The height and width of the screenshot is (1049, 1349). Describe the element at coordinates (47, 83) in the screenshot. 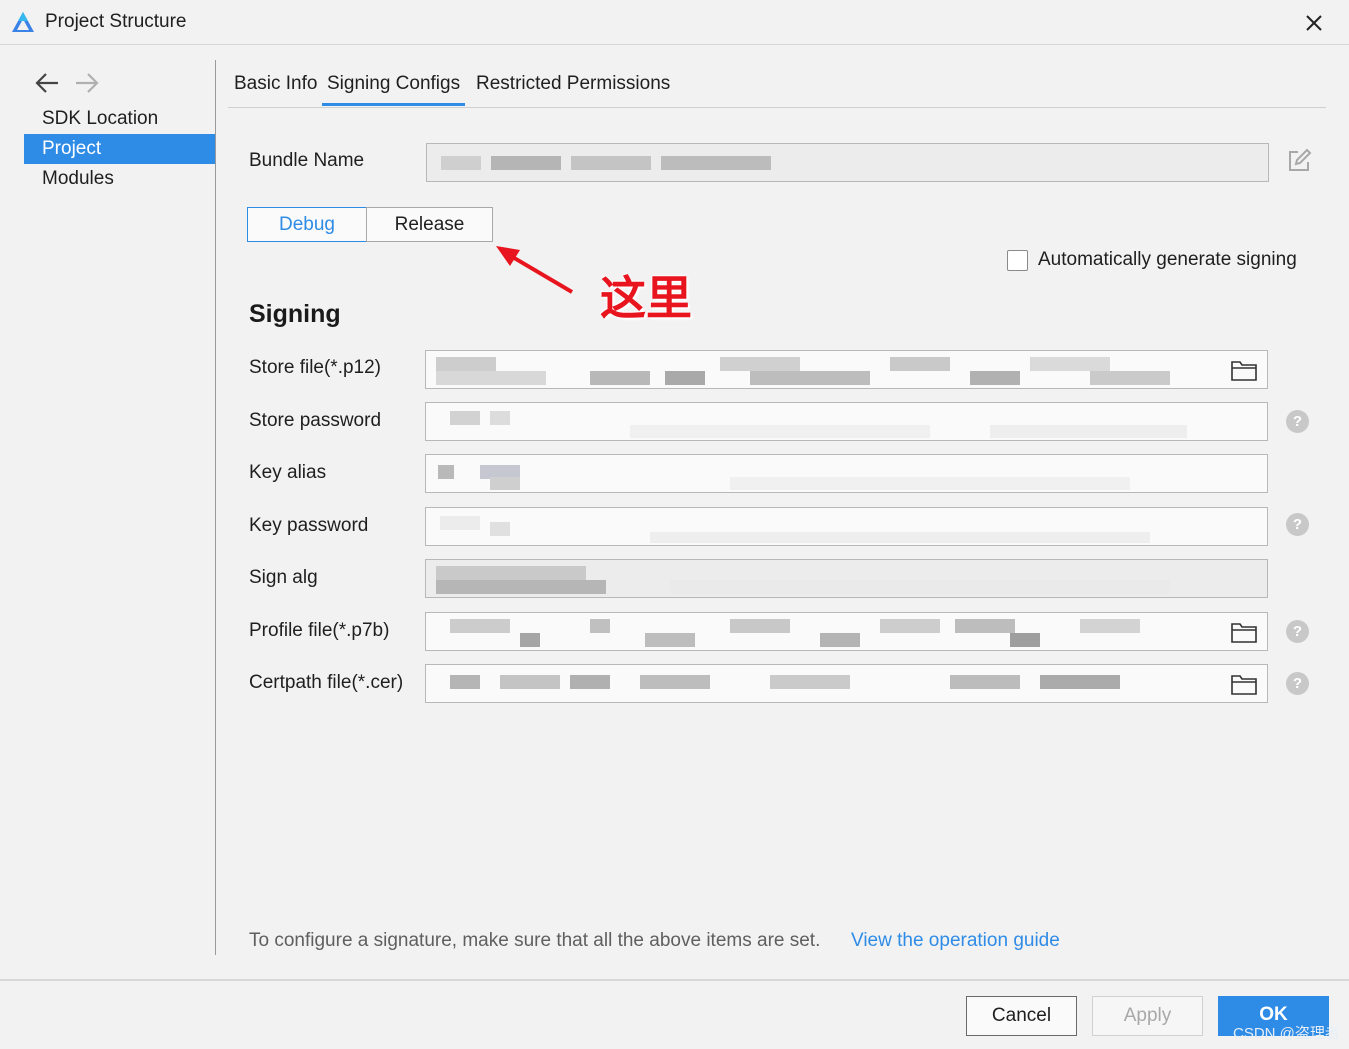

I see `back-arrow-icon` at that location.